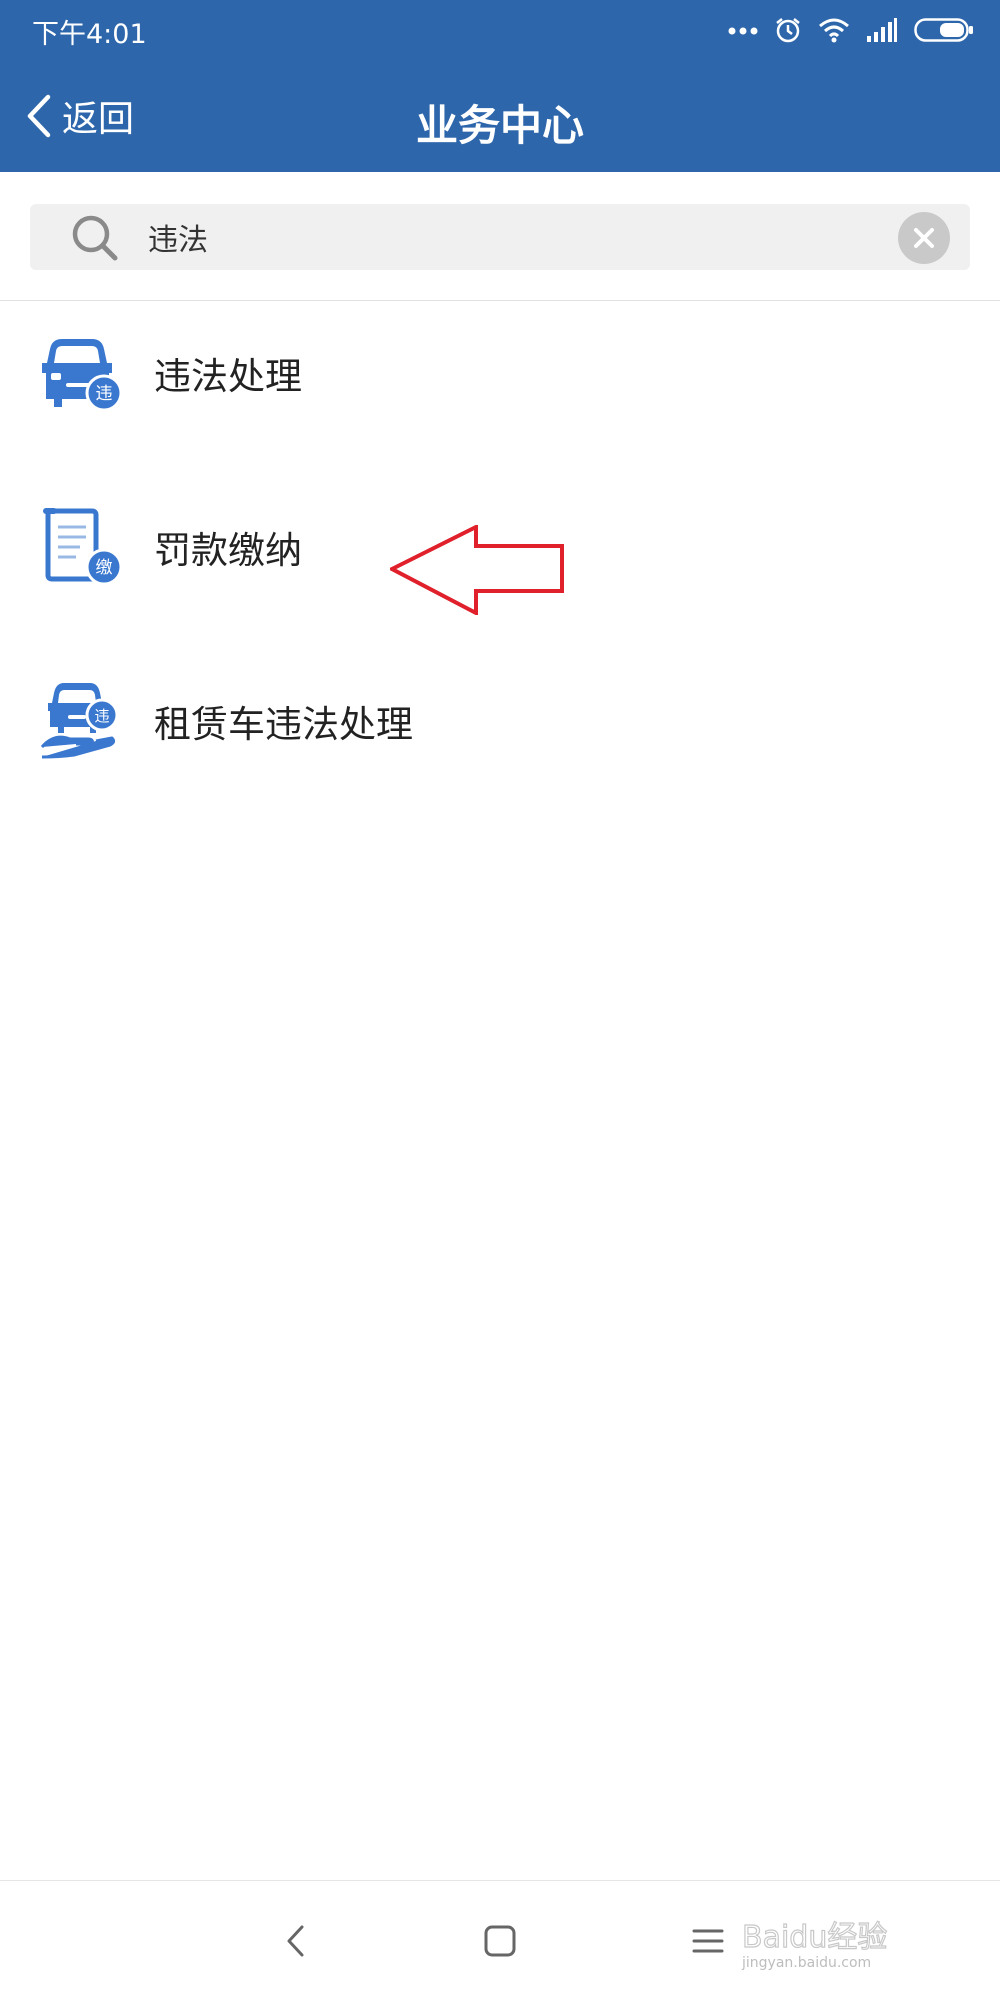  What do you see at coordinates (851, 30) in the screenshot?
I see `status-icons` at bounding box center [851, 30].